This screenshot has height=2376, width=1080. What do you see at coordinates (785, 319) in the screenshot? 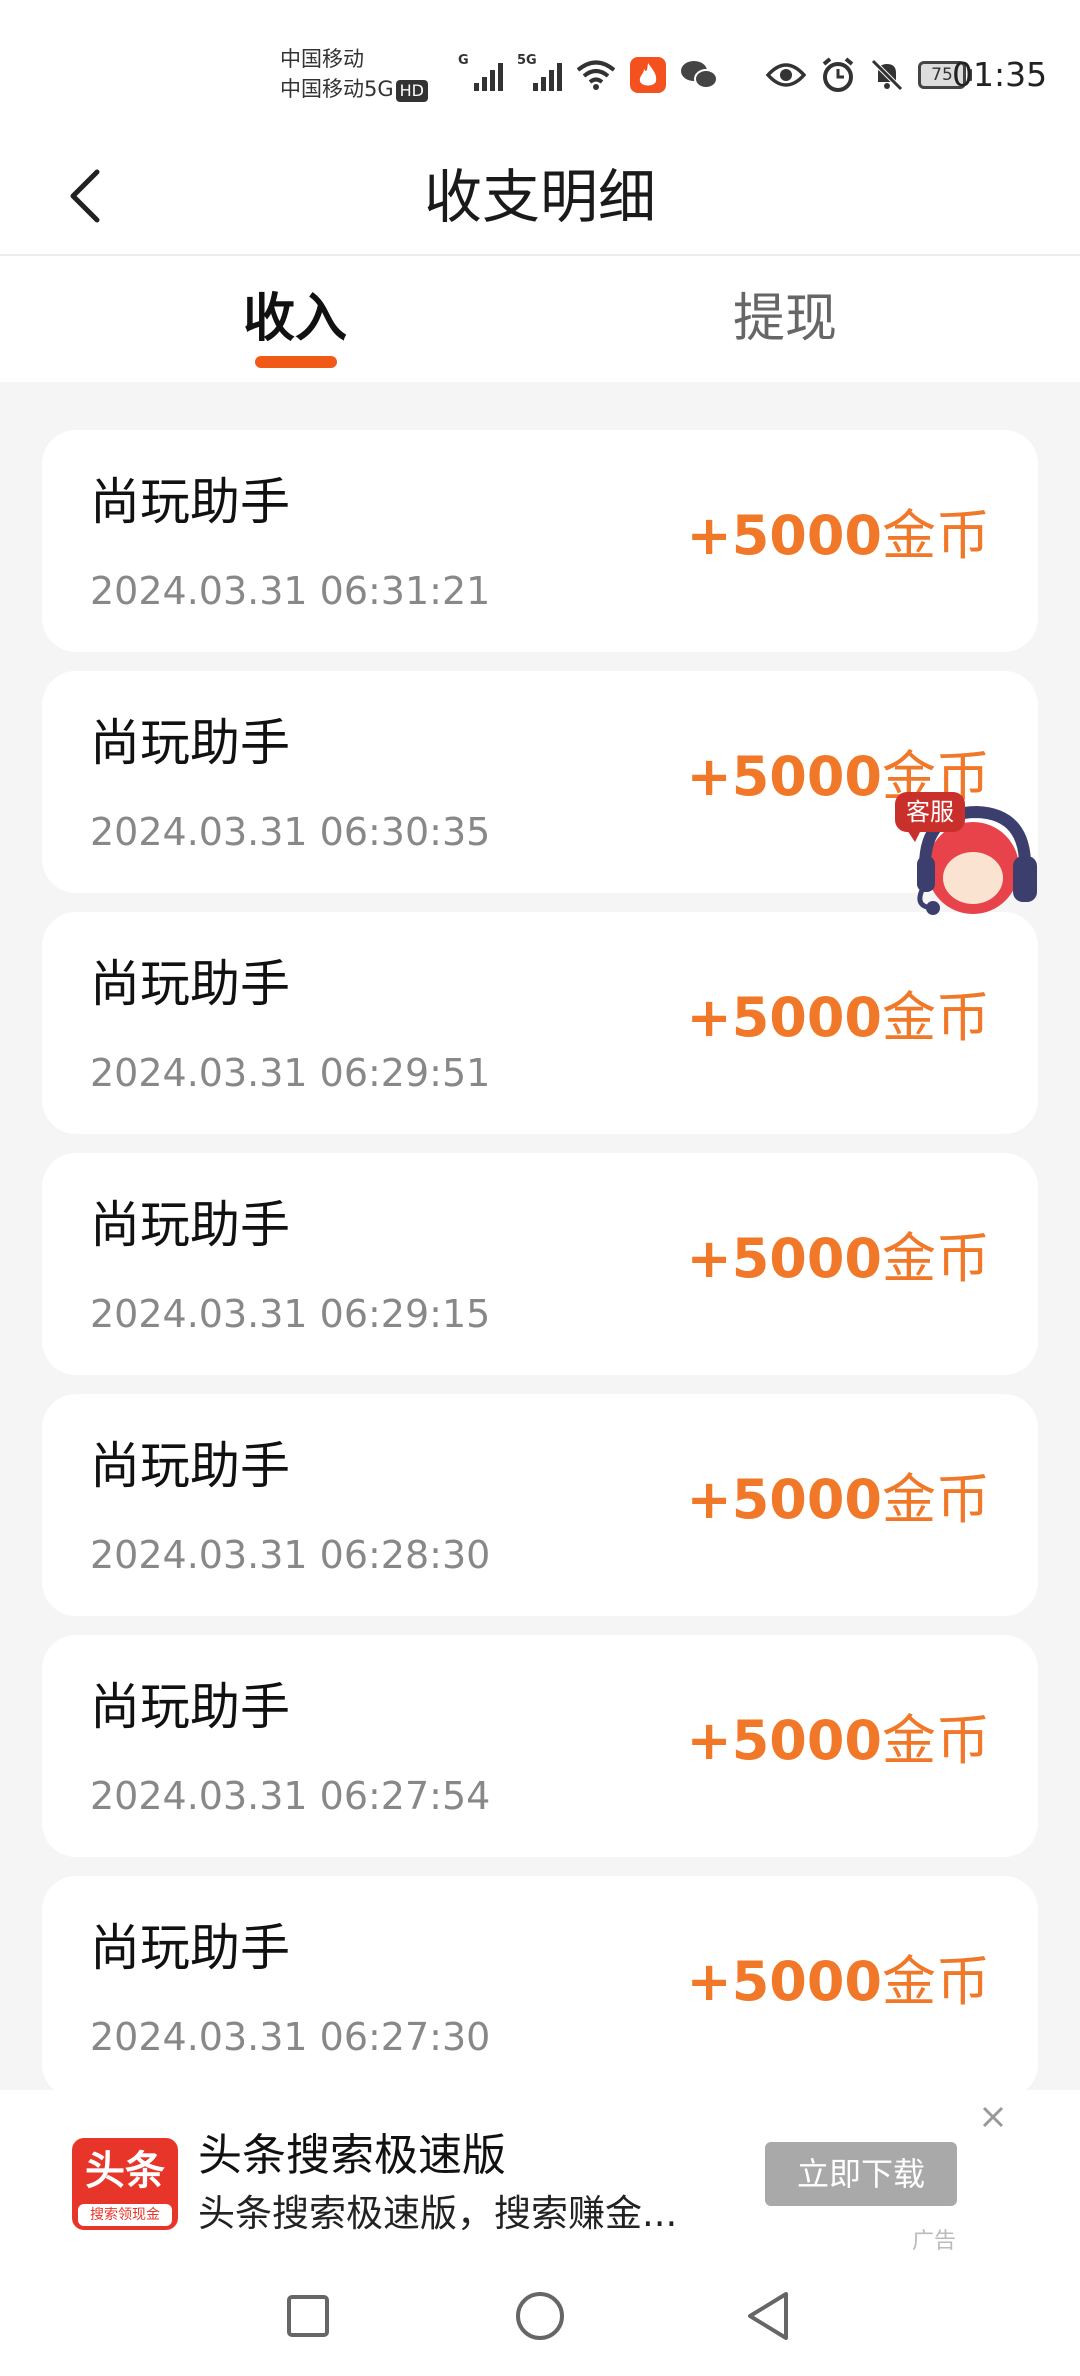
I see `tab-withdraw: 提现` at bounding box center [785, 319].